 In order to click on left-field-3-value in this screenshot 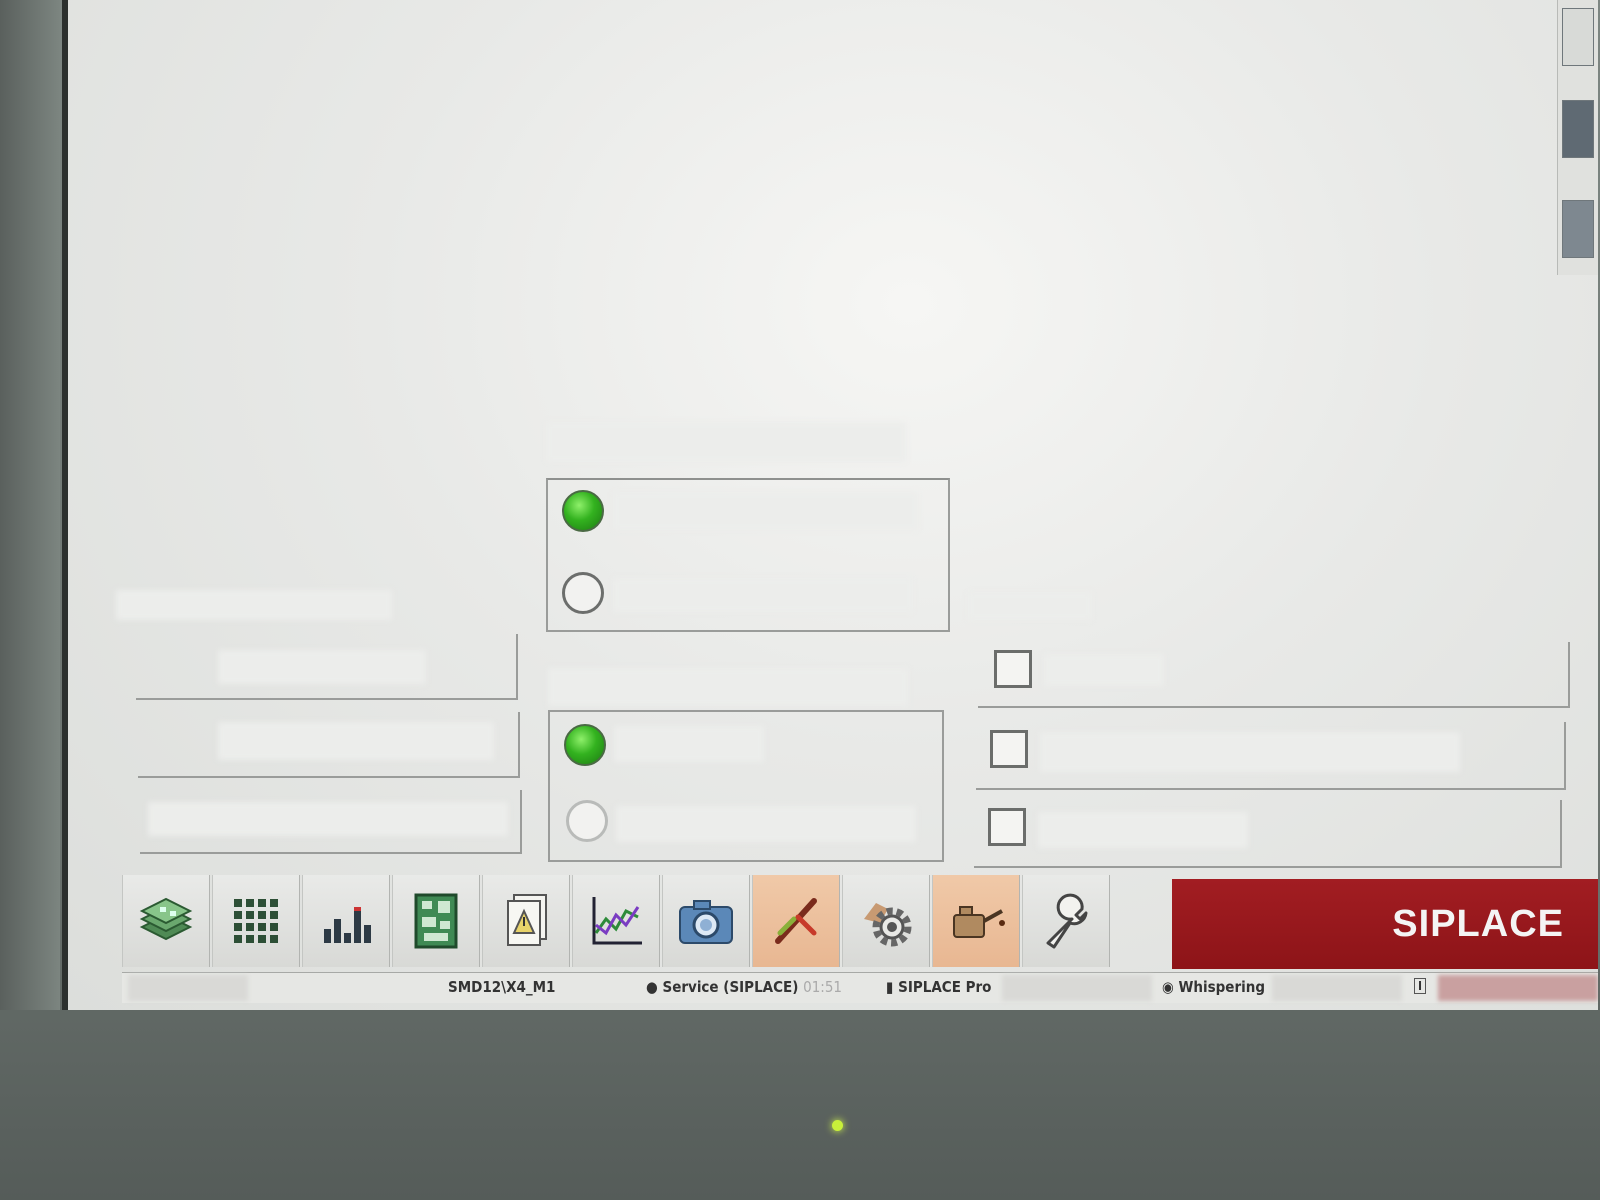, I will do `click(328, 819)`.